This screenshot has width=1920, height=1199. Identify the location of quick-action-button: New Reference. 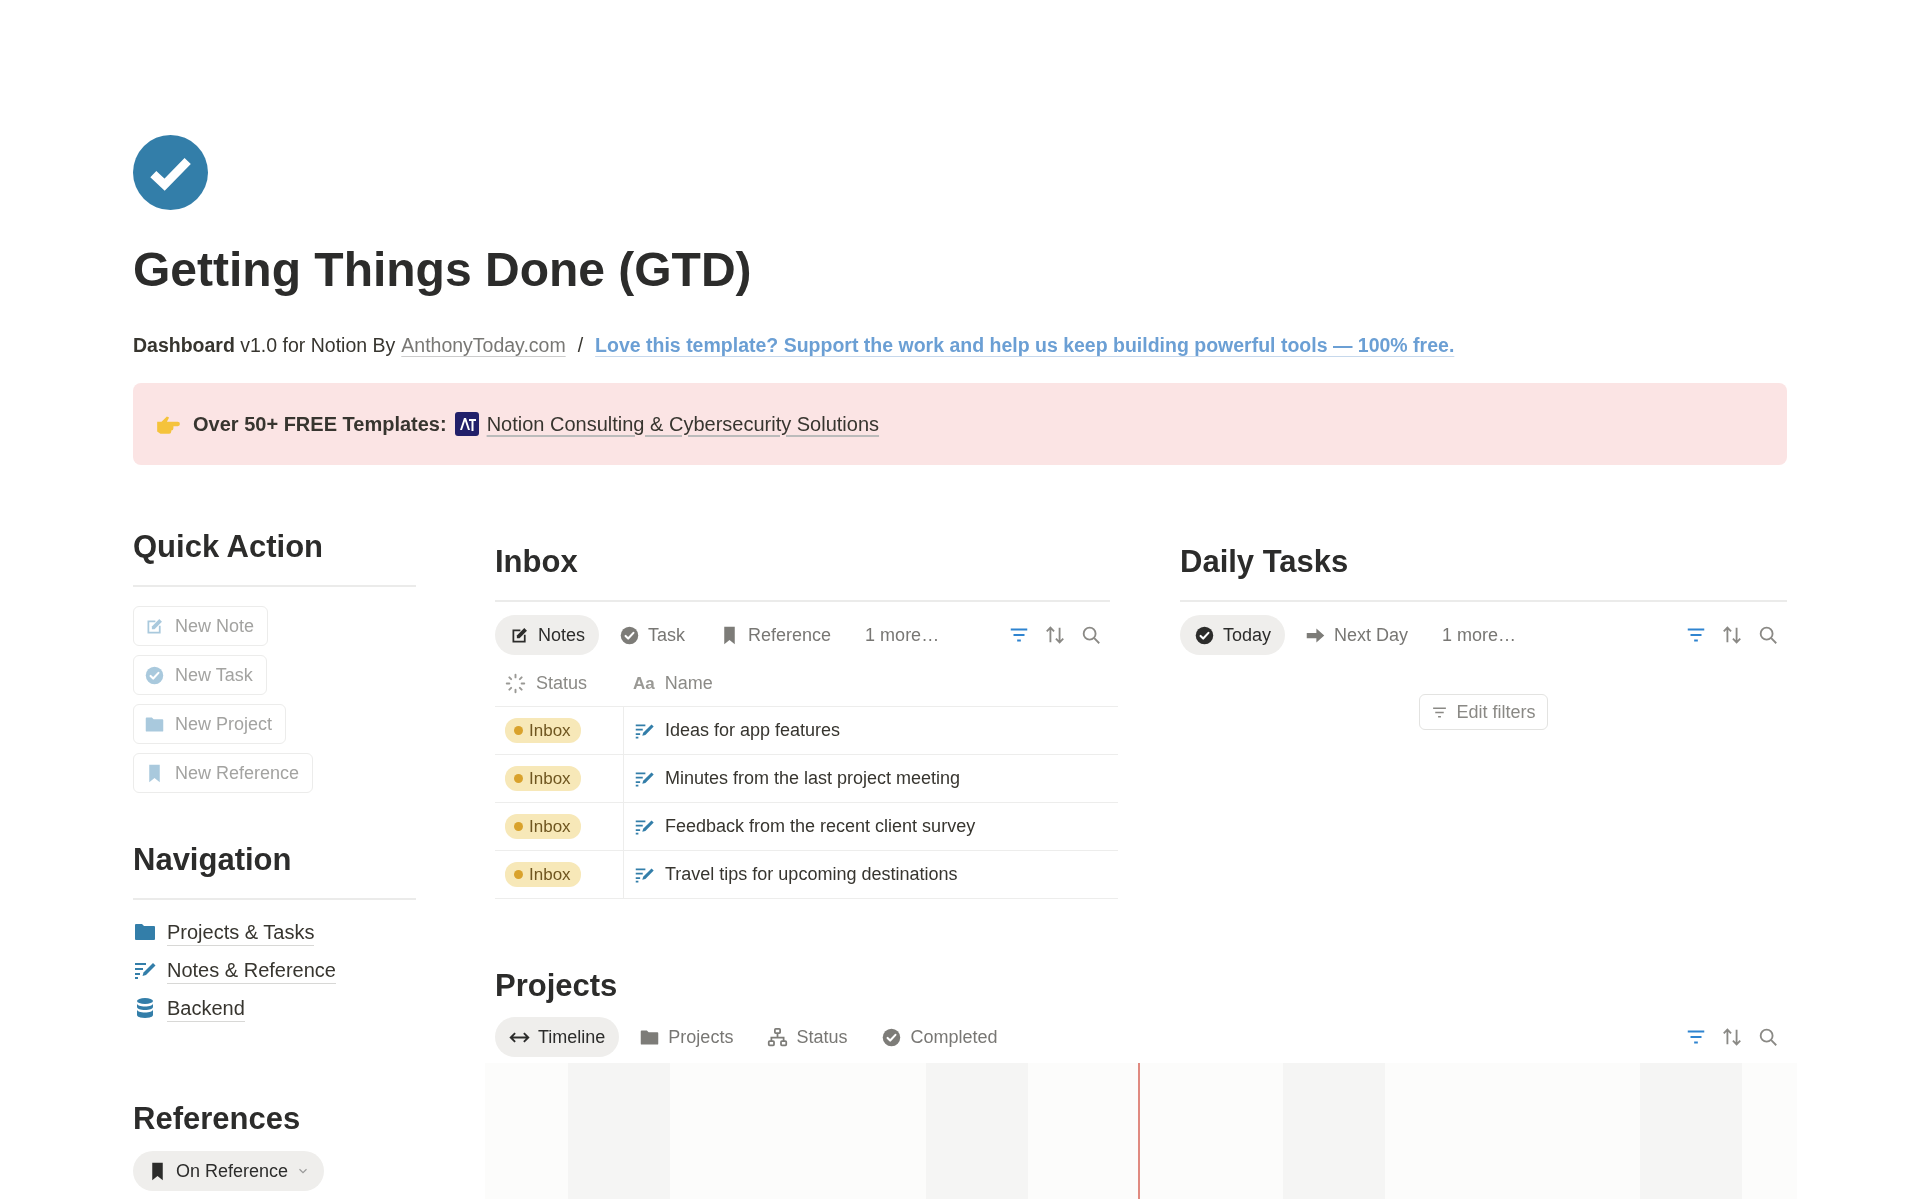
(223, 773).